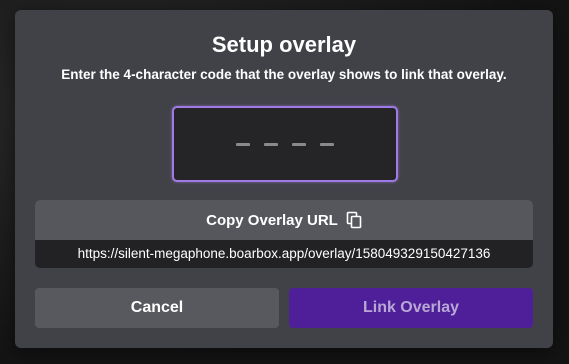 This screenshot has height=364, width=569. I want to click on copy-overlay-url-label: Copy Overlay URL, so click(272, 220).